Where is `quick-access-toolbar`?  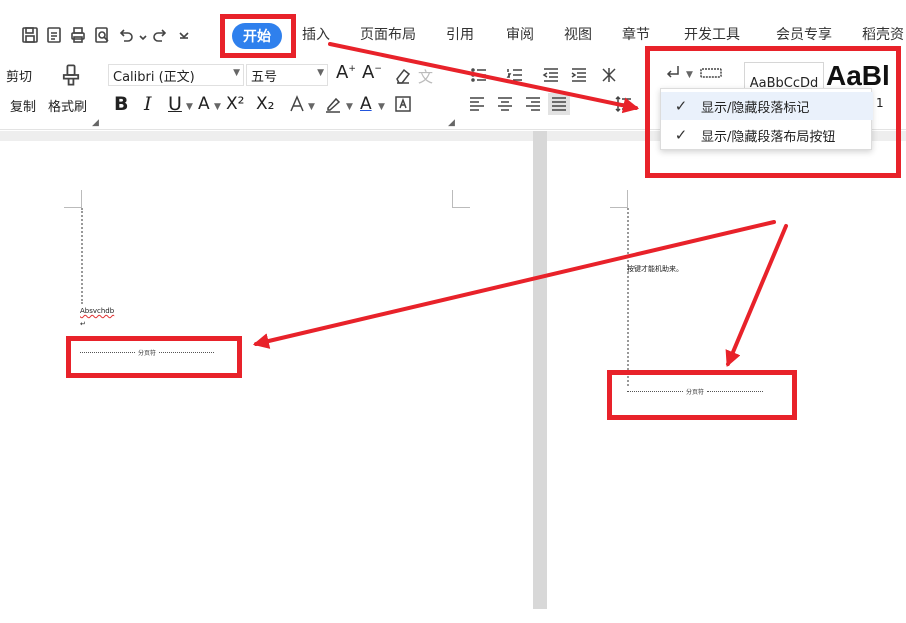 quick-access-toolbar is located at coordinates (107, 35).